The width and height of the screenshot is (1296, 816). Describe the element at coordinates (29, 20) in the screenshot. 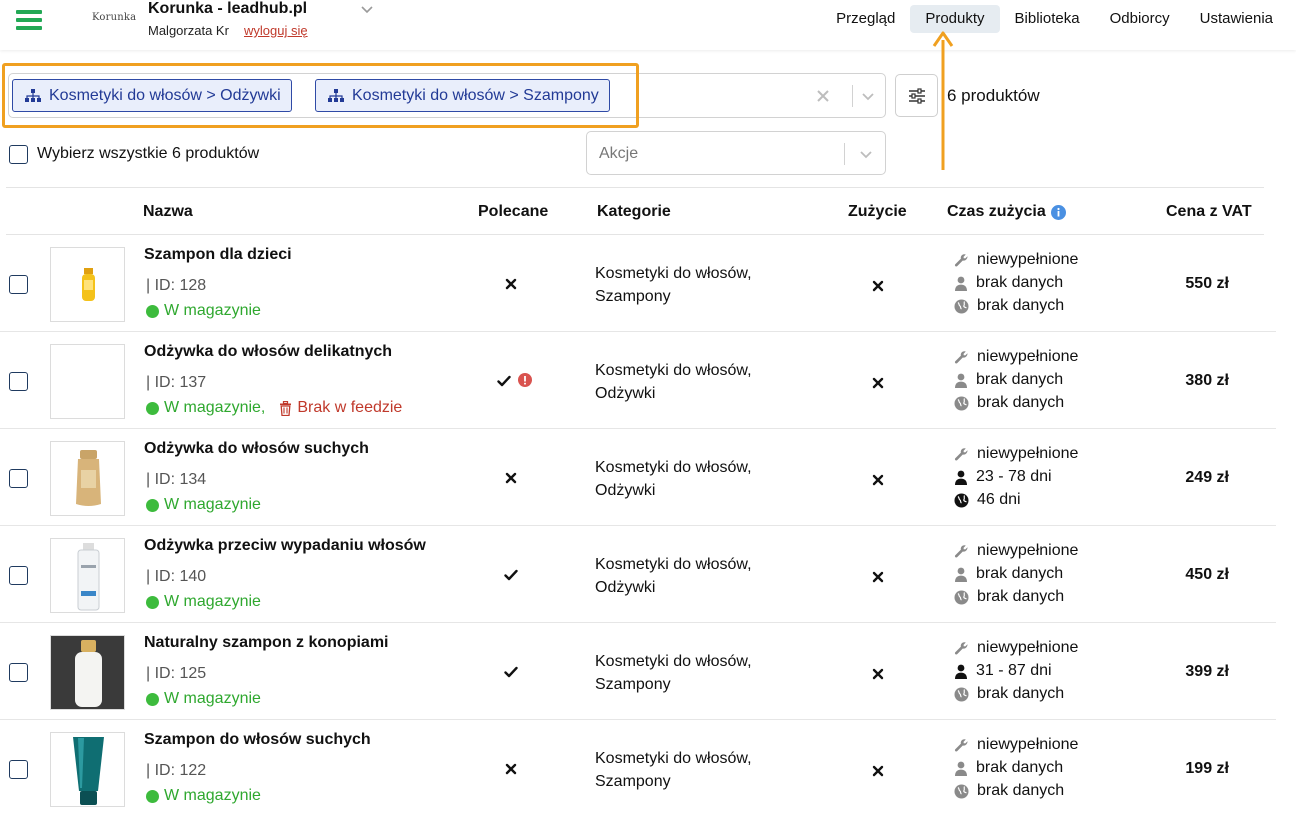

I see `menu-icon` at that location.